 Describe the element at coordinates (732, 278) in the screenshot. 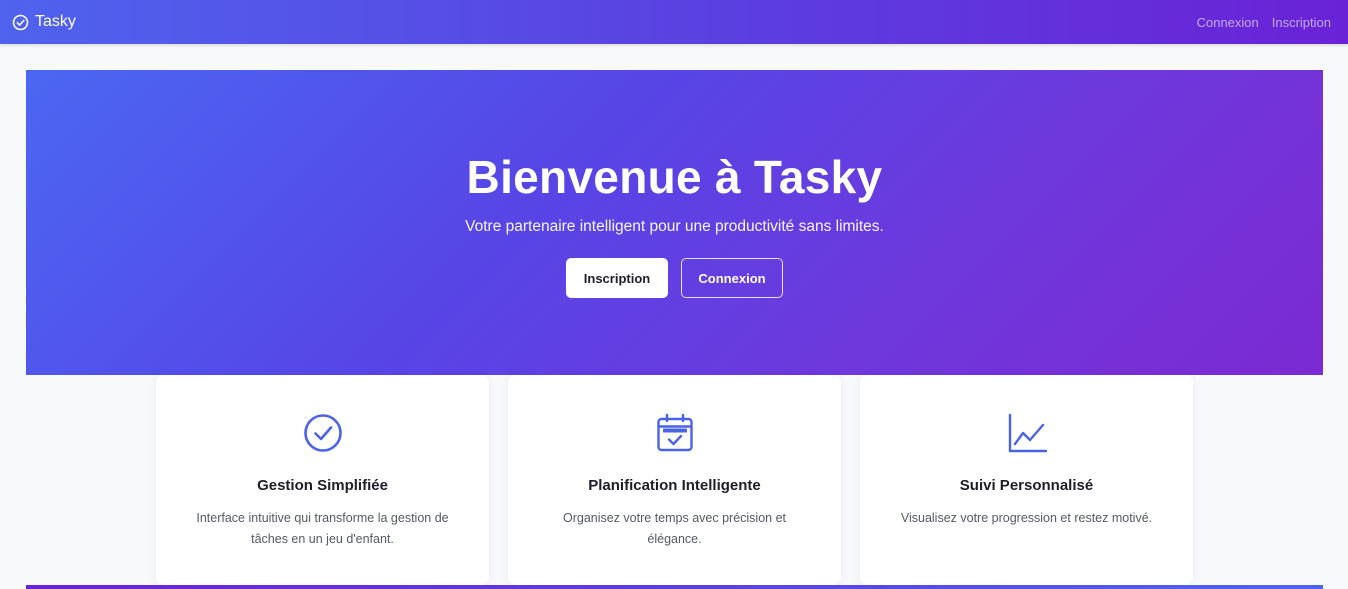

I see `connexion-button: Connexion` at that location.